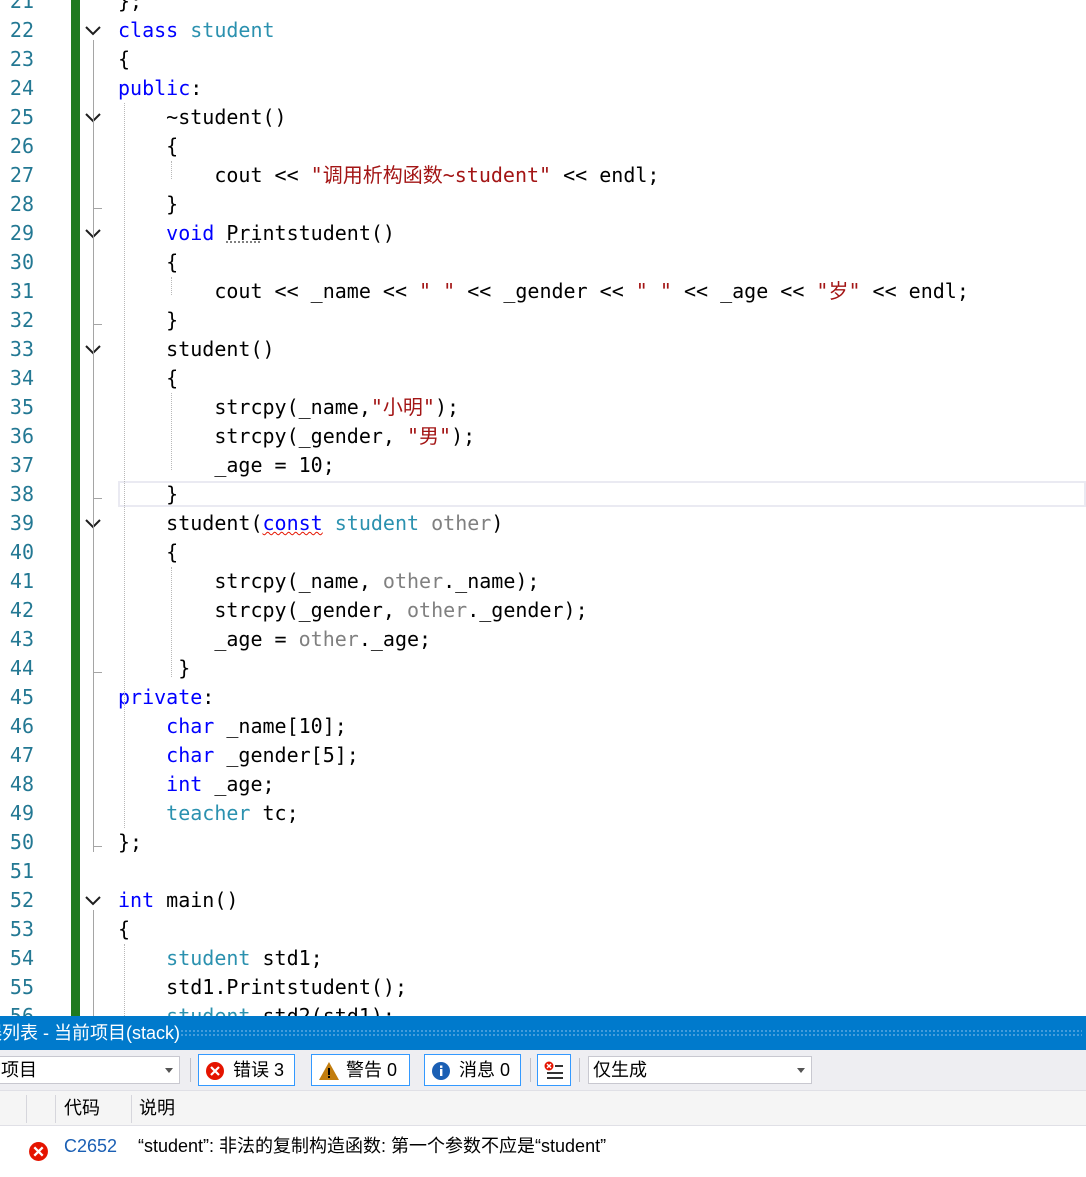 Image resolution: width=1086 pixels, height=1177 pixels. What do you see at coordinates (256, 1009) in the screenshot?
I see `code-text: student std2(std1);` at bounding box center [256, 1009].